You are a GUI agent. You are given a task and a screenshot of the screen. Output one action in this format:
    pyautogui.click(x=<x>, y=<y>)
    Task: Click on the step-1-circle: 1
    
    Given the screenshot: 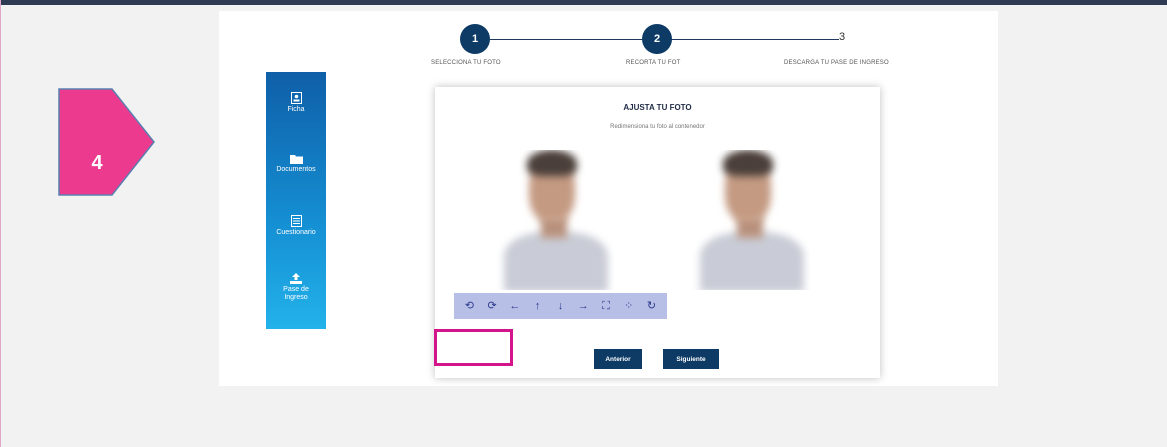 What is the action you would take?
    pyautogui.click(x=475, y=39)
    